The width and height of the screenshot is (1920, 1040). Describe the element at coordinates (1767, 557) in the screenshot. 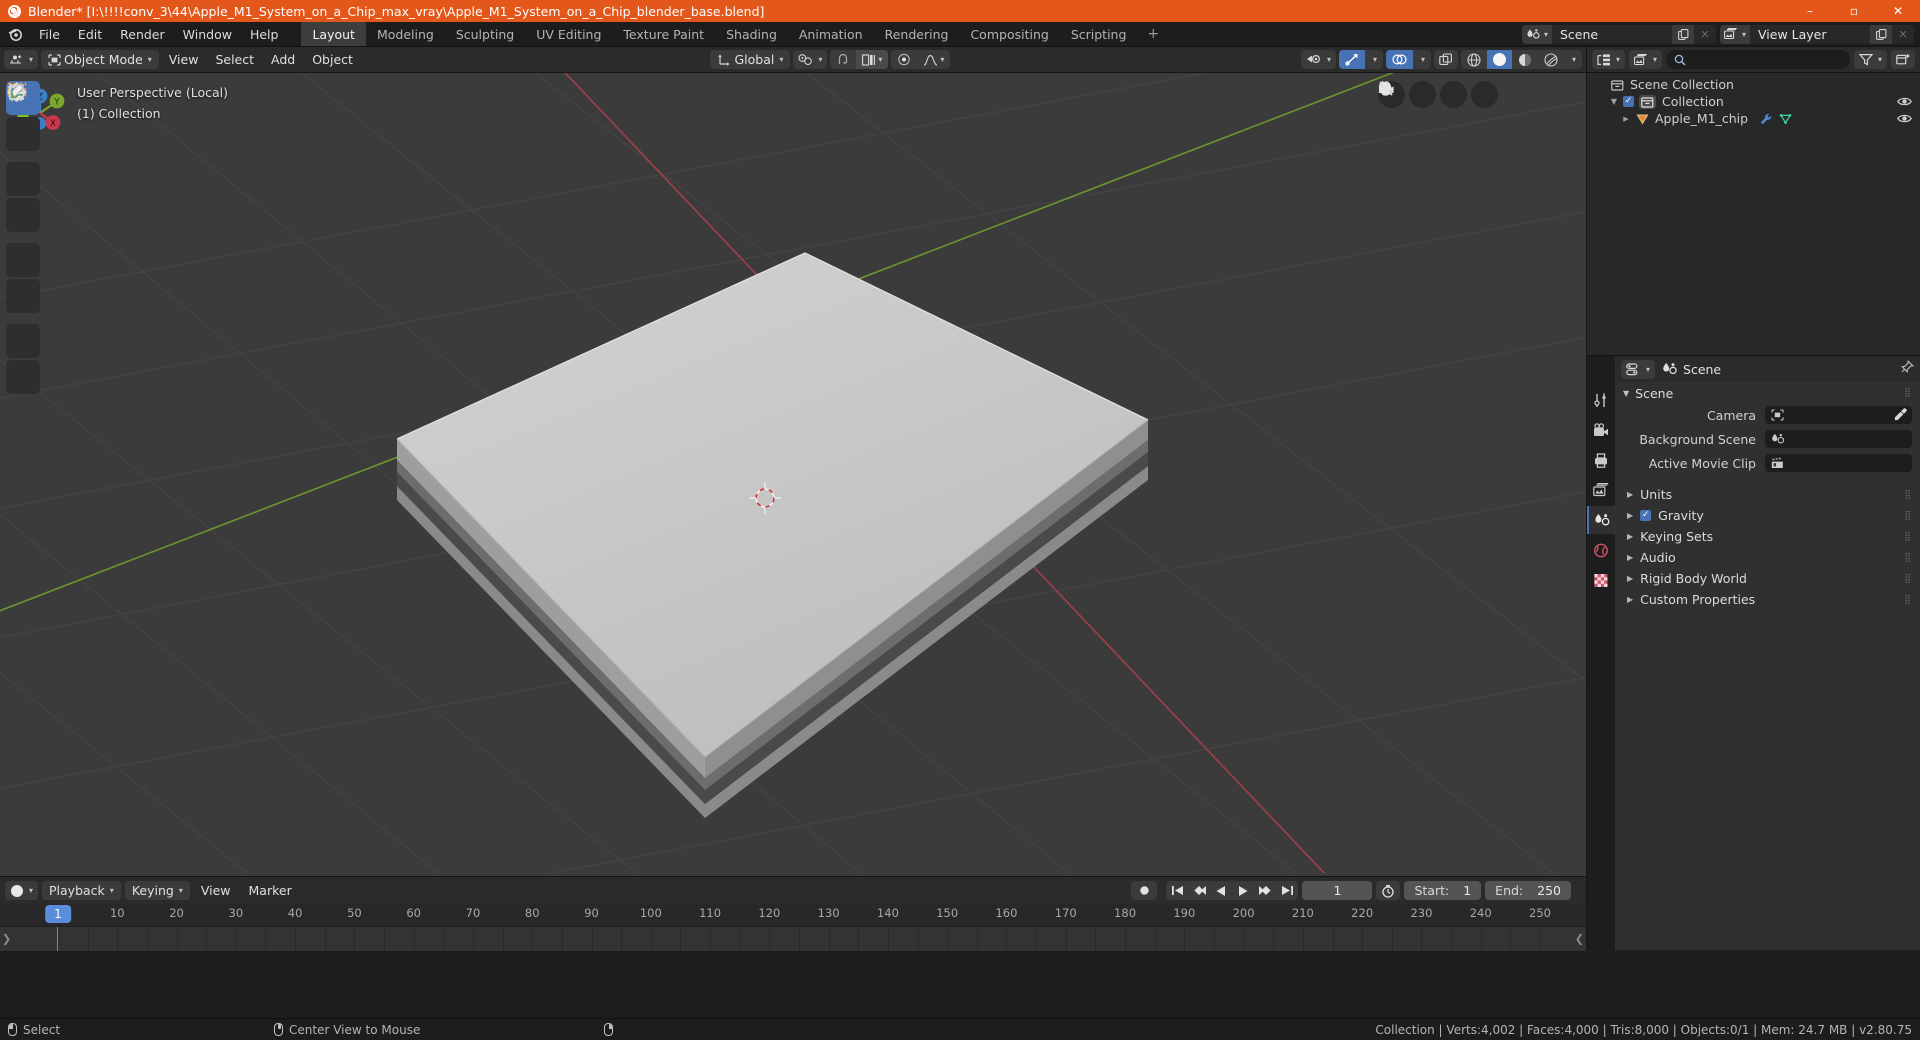

I see `section-audio: ▶ Audio ⣿` at that location.